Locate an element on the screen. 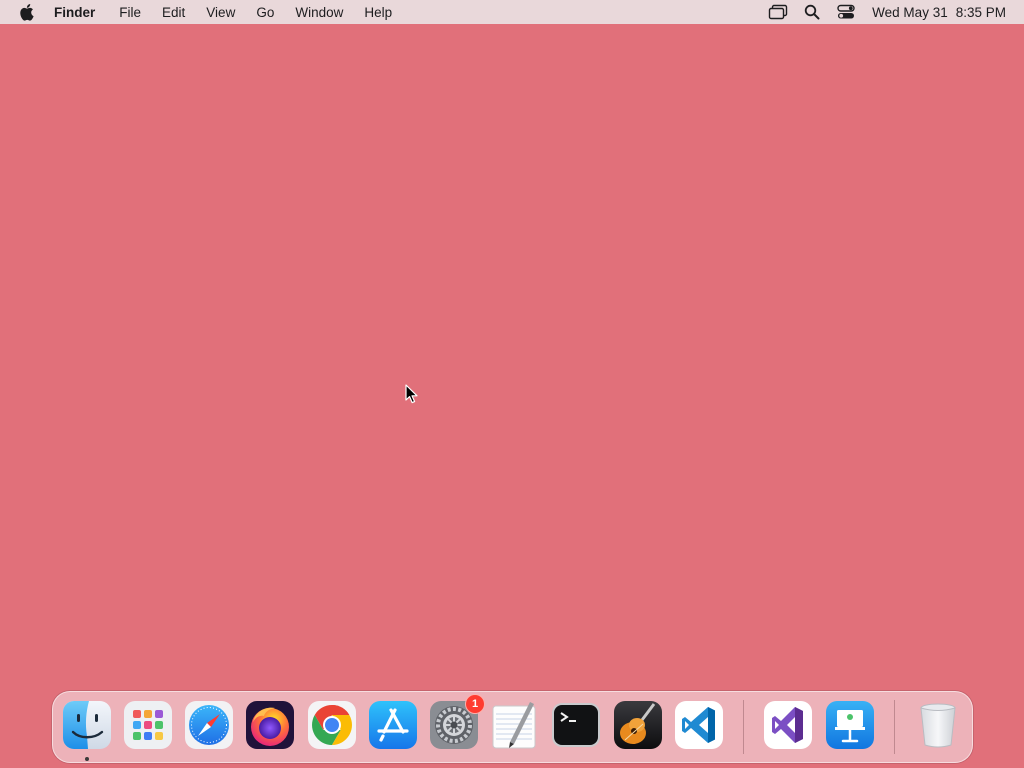 The image size is (1024, 768). finder-icon is located at coordinates (87, 725).